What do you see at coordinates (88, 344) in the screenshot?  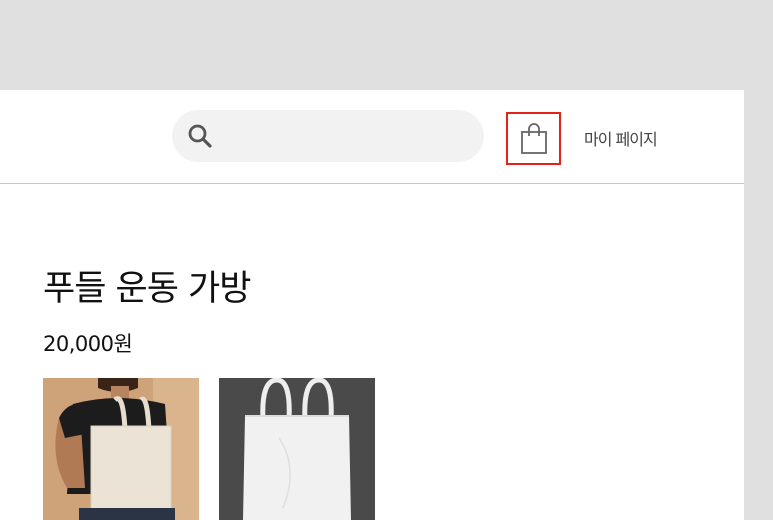 I see `product-price: 20,000원` at bounding box center [88, 344].